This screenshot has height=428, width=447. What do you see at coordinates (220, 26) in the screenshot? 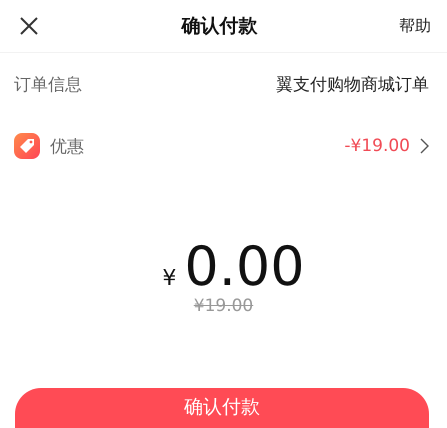
I see `page-title: 确认付款` at bounding box center [220, 26].